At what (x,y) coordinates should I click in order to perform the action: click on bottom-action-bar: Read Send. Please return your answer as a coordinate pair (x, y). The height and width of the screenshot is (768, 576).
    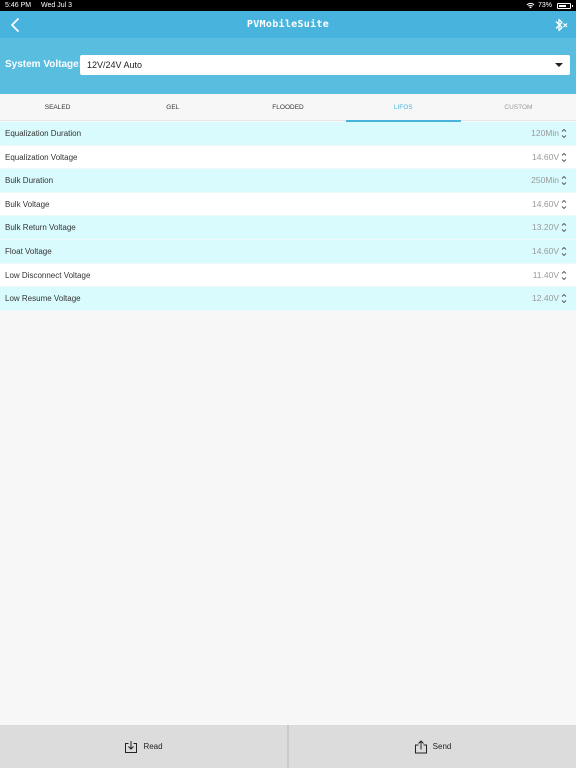
    Looking at the image, I should click on (288, 746).